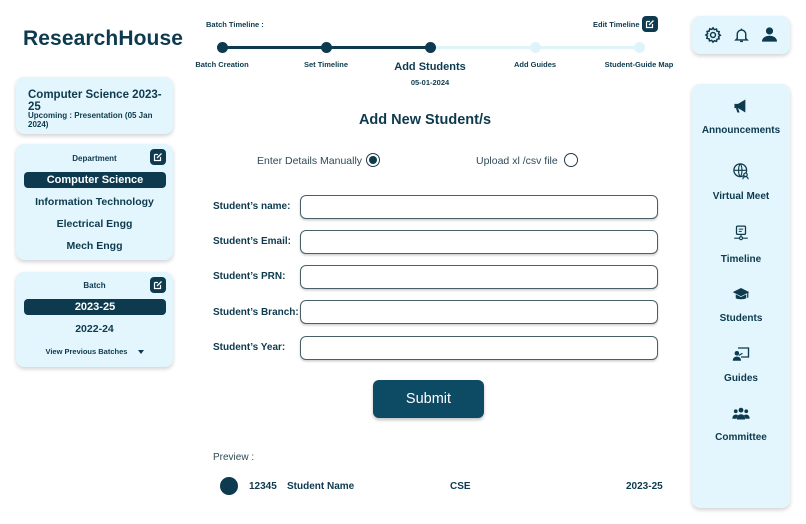 This screenshot has height=524, width=806. What do you see at coordinates (95, 180) in the screenshot?
I see `department-item-selected: Computer Science` at bounding box center [95, 180].